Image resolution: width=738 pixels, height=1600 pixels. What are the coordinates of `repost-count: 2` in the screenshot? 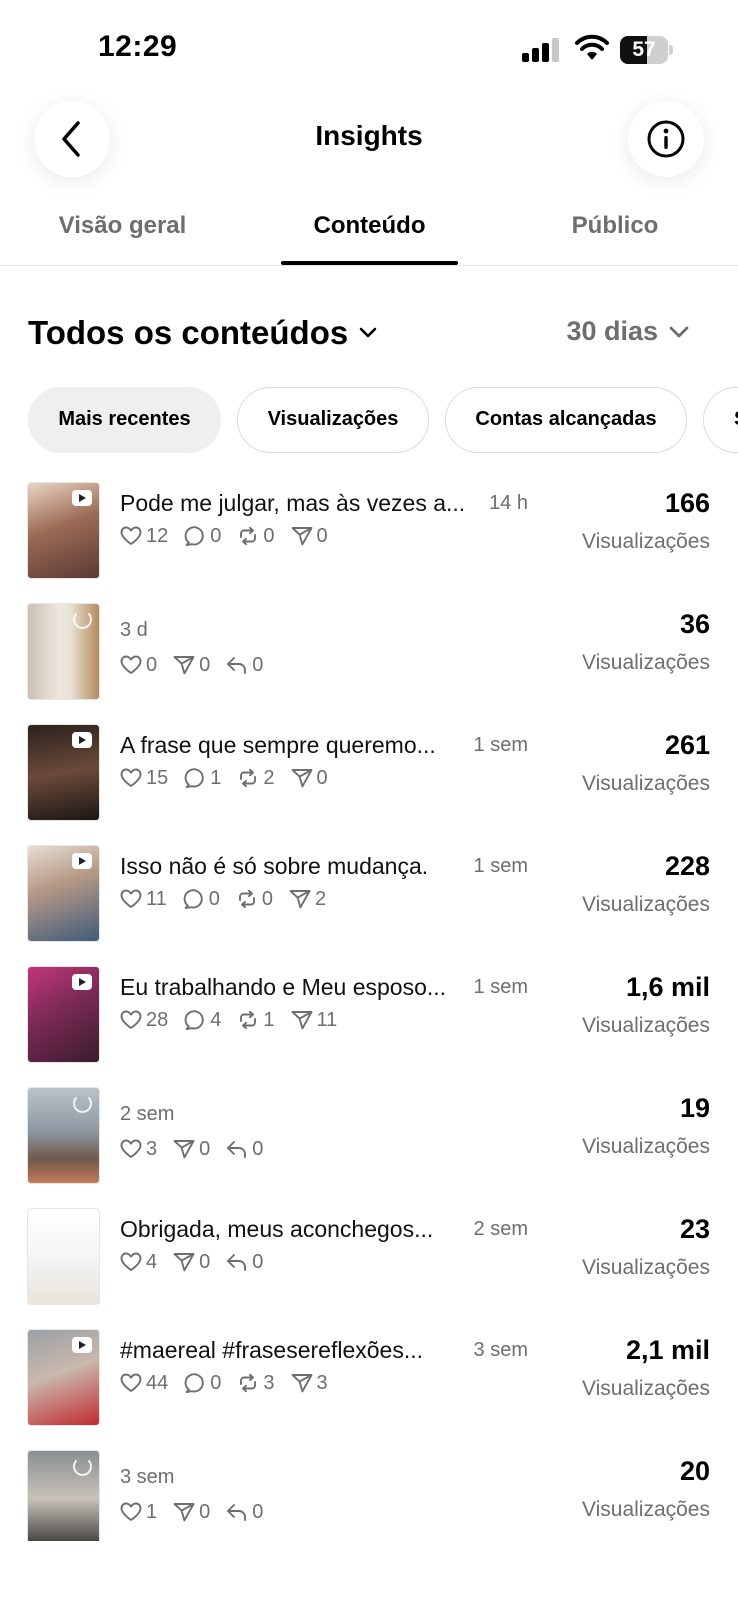 It's located at (256, 778).